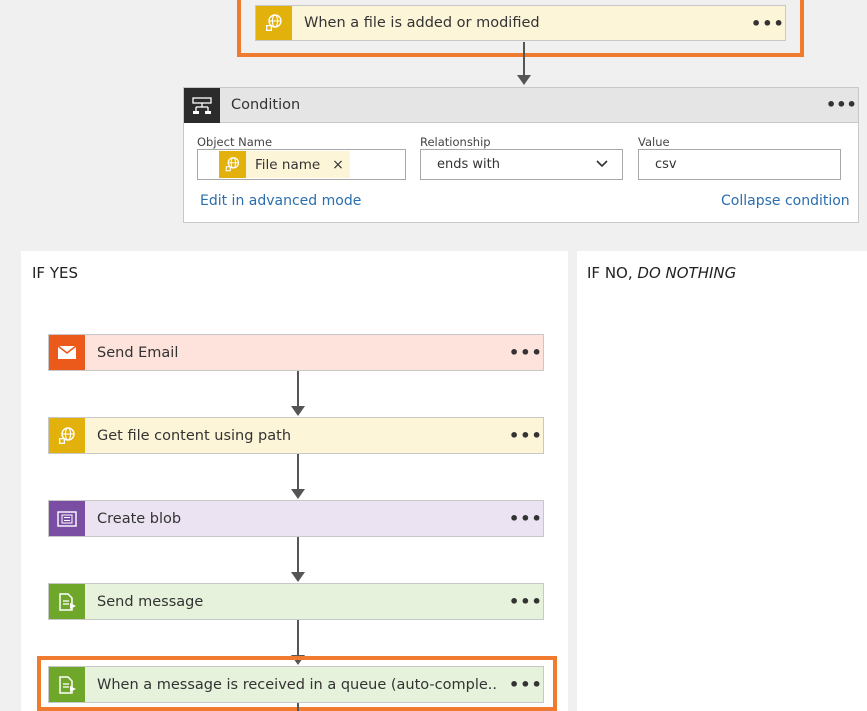  I want to click on if-no-title: IF NO, DO NOTHING, so click(661, 273).